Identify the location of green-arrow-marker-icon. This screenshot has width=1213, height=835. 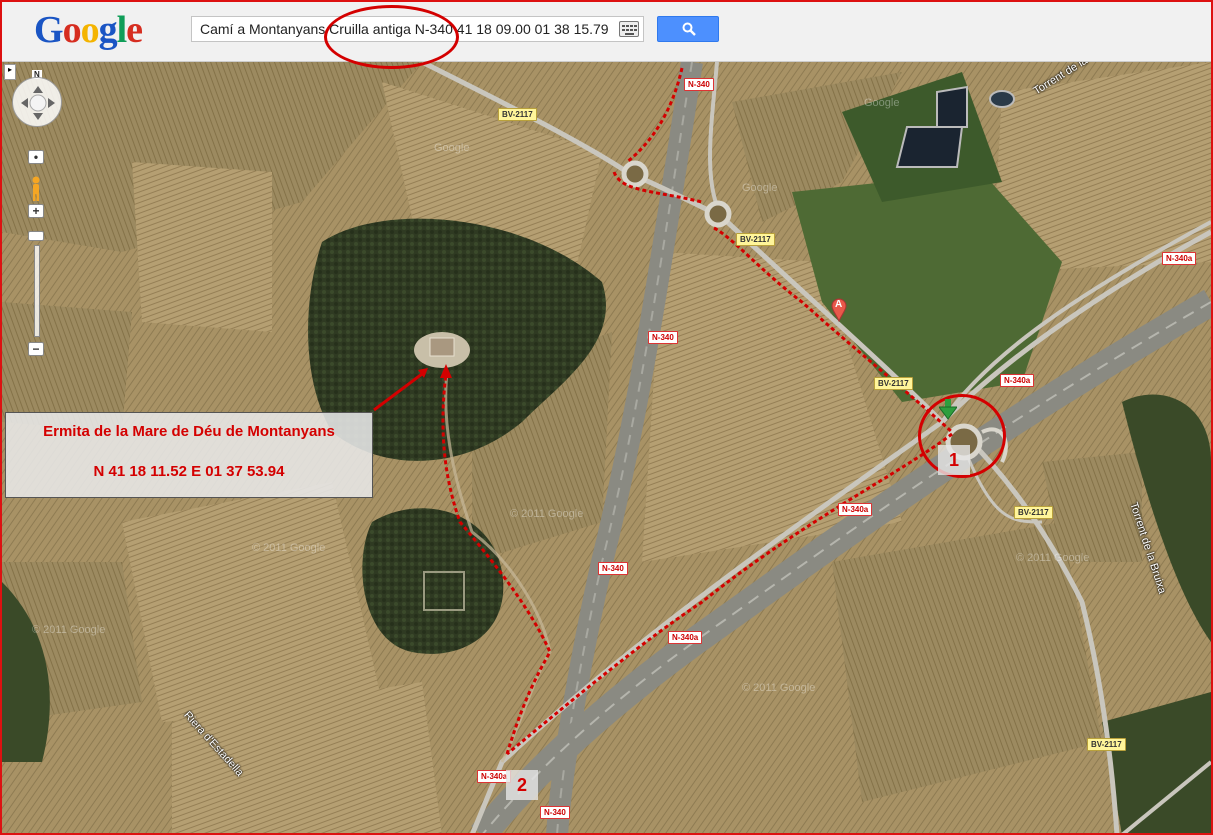
(948, 410).